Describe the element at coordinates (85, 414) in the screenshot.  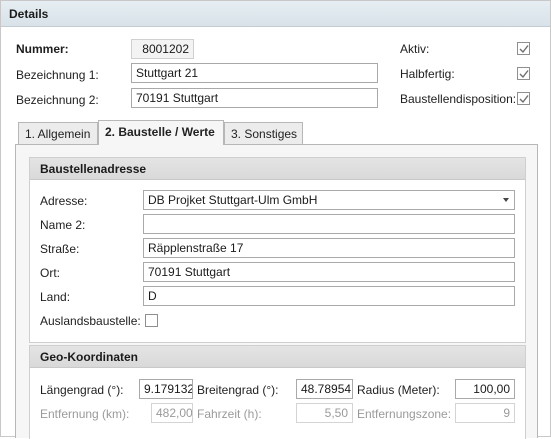
I see `entfernung-label: Entfernung (km):` at that location.